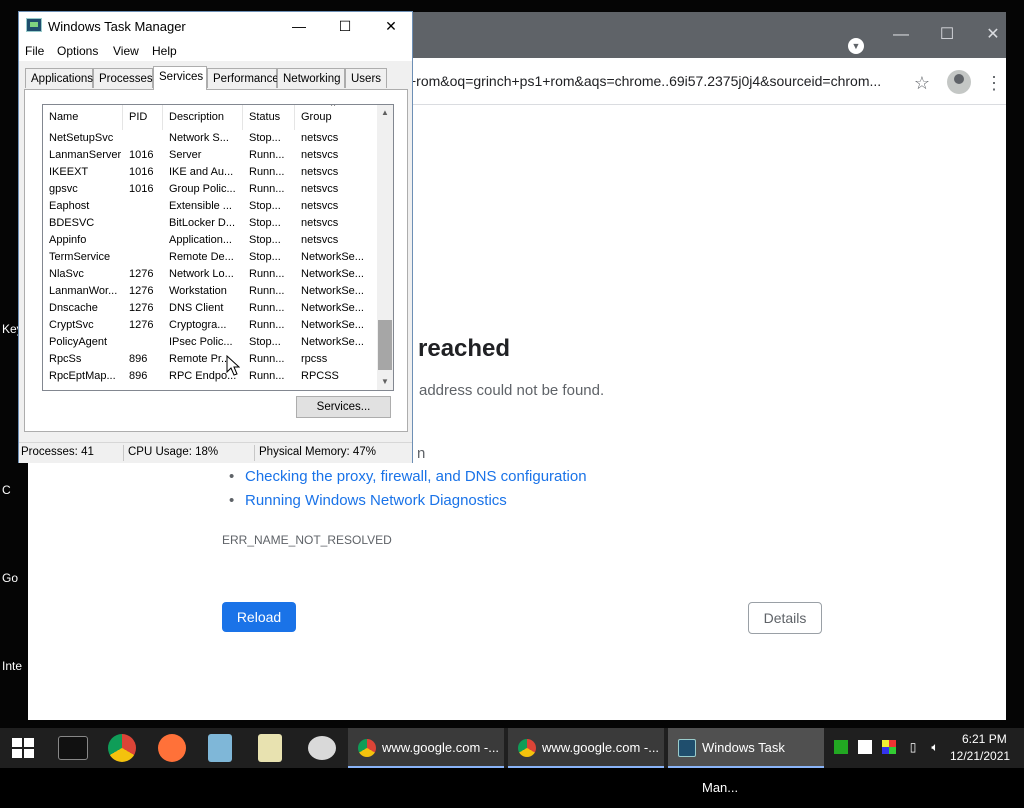  I want to click on tab-applications: Applications, so click(59, 78).